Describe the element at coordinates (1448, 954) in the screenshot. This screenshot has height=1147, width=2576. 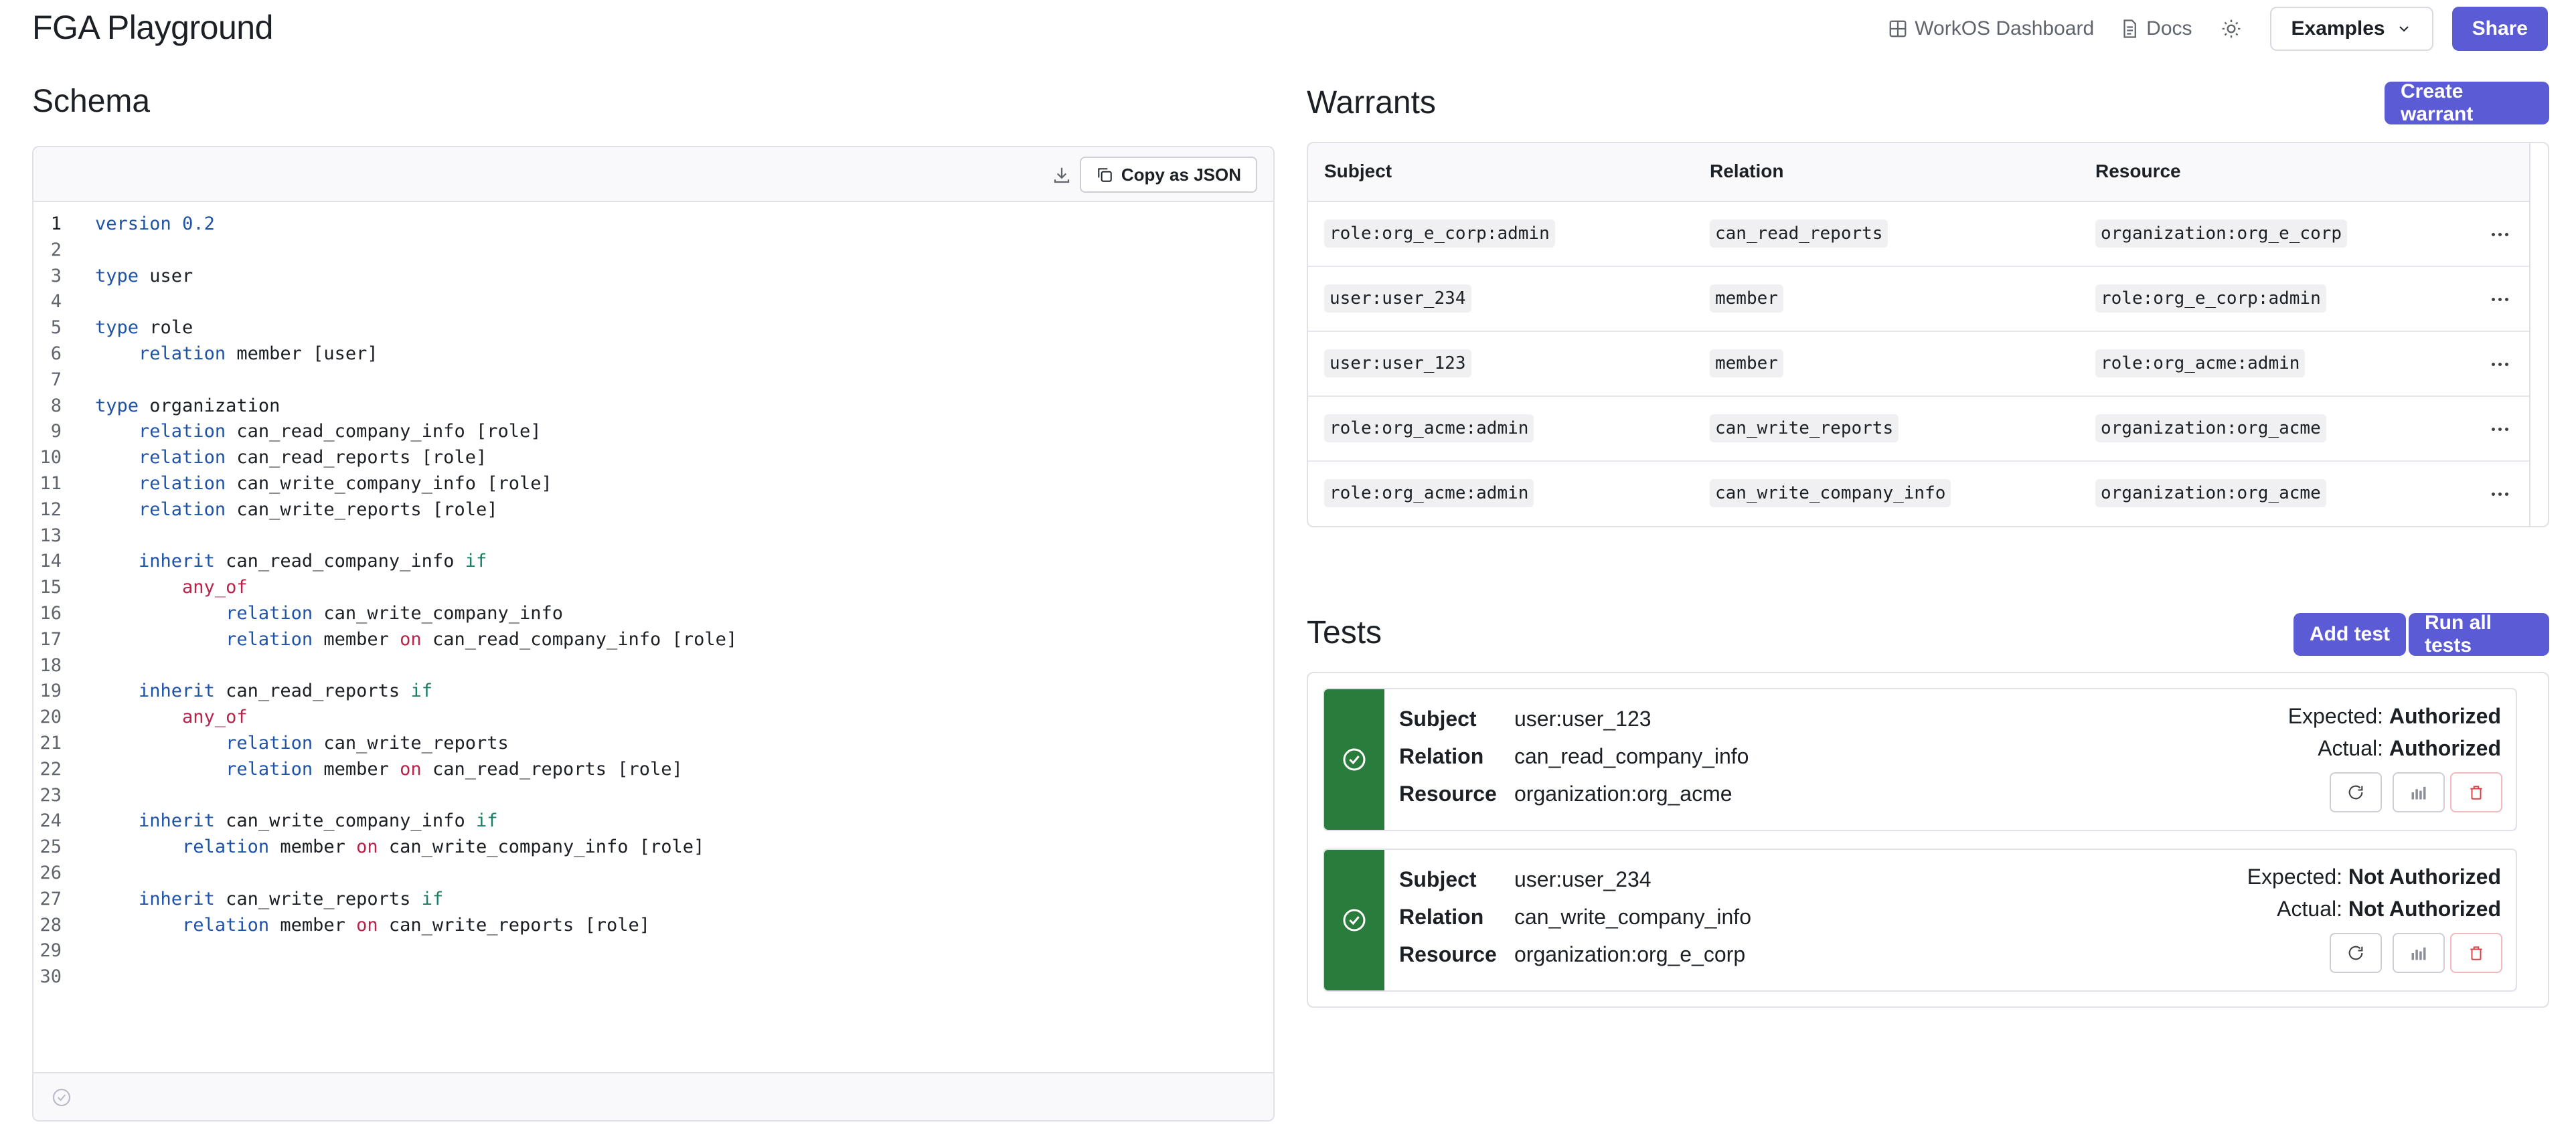
I see `test-resource-label: Resource` at that location.